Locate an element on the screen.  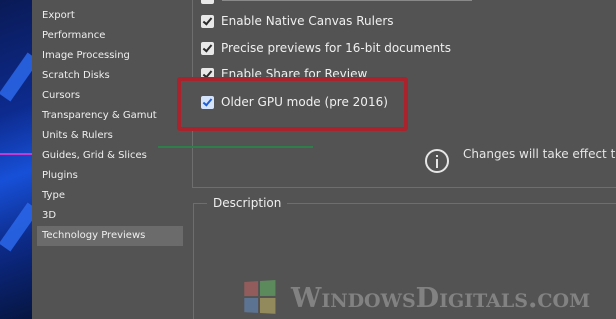
restart-notice: Changes will take effect the is located at coordinates (539, 154).